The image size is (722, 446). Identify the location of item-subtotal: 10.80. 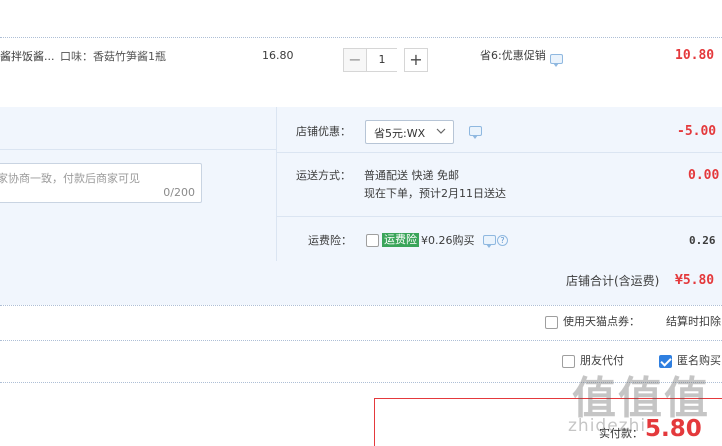
(695, 55).